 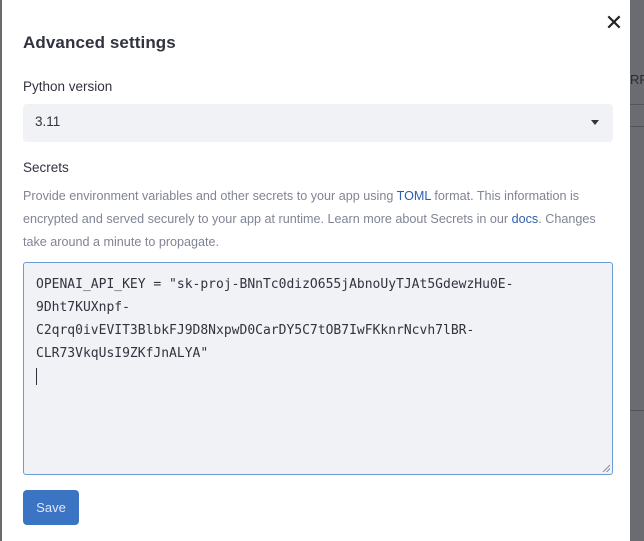 I want to click on caret-down-icon, so click(x=595, y=122).